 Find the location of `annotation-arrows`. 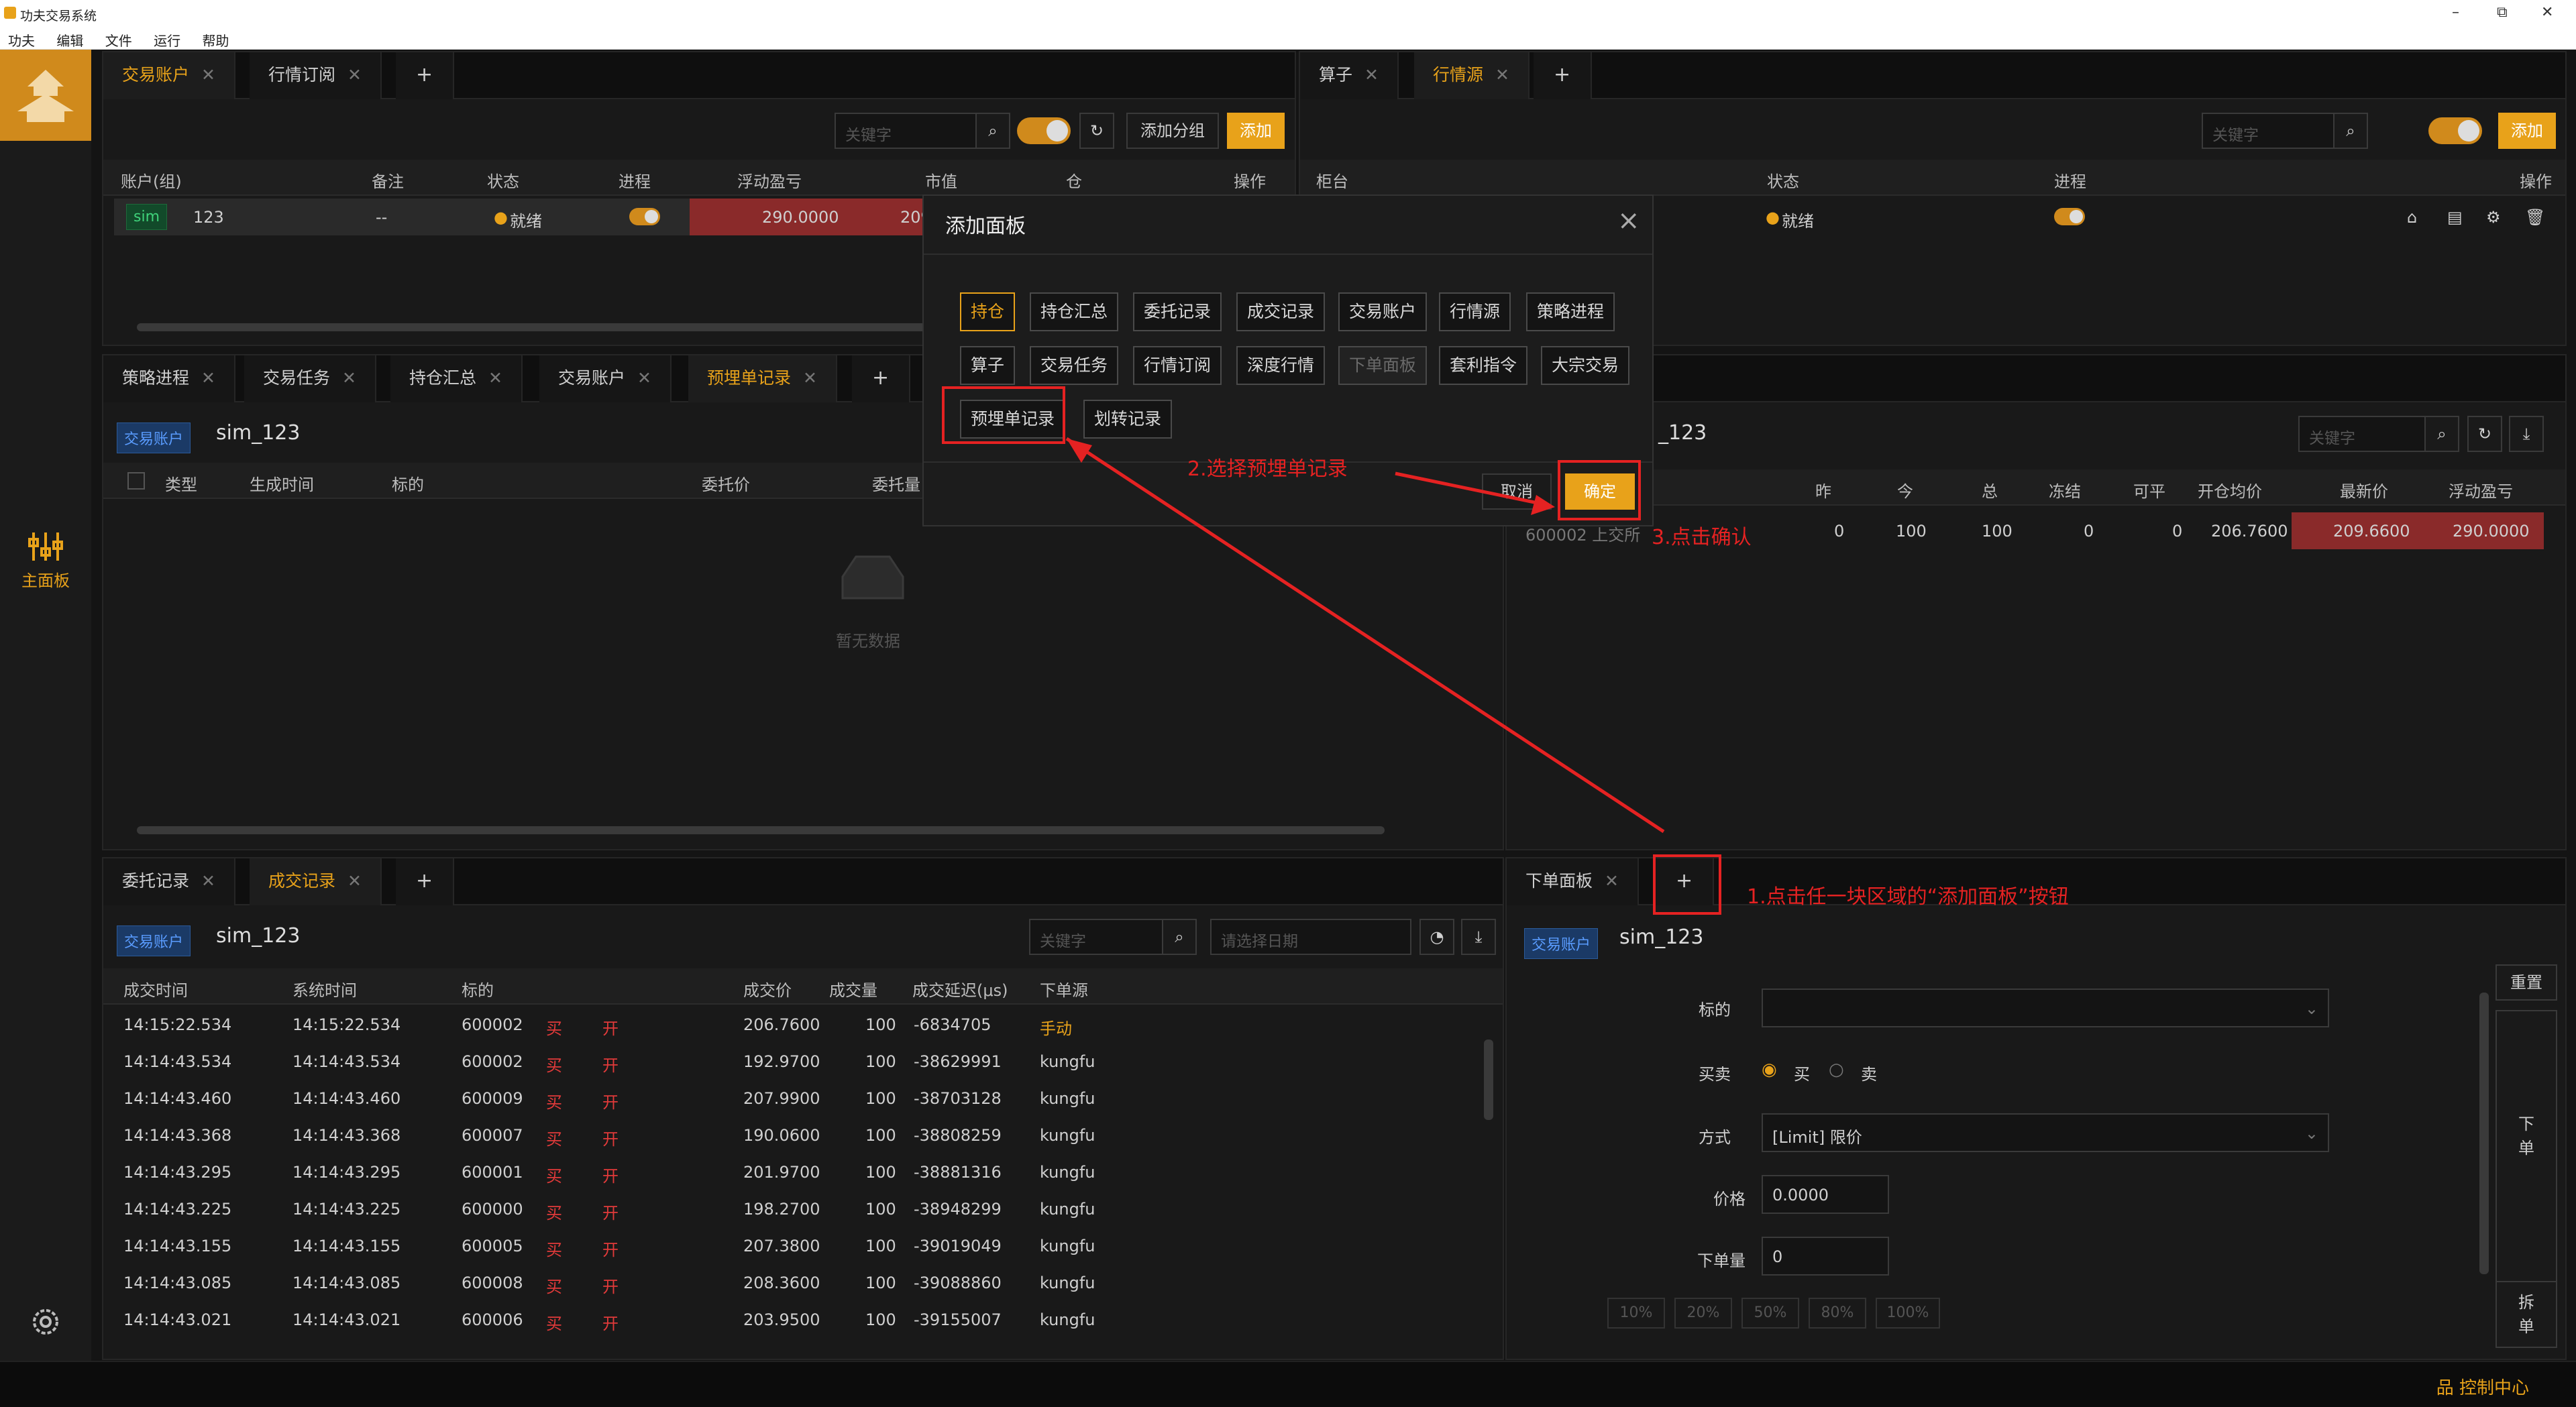

annotation-arrows is located at coordinates (1365, 635).